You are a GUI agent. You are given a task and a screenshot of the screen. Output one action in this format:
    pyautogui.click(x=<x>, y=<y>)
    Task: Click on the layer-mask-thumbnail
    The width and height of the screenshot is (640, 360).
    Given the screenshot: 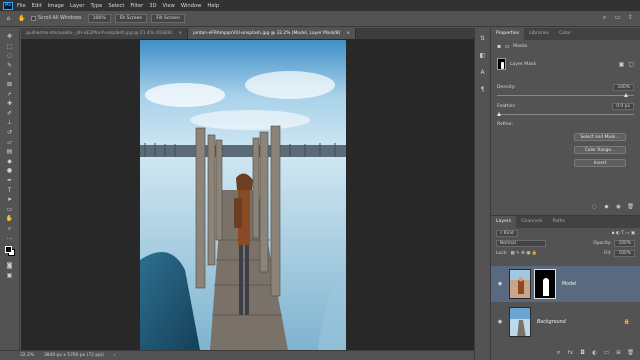 What is the action you would take?
    pyautogui.click(x=545, y=284)
    